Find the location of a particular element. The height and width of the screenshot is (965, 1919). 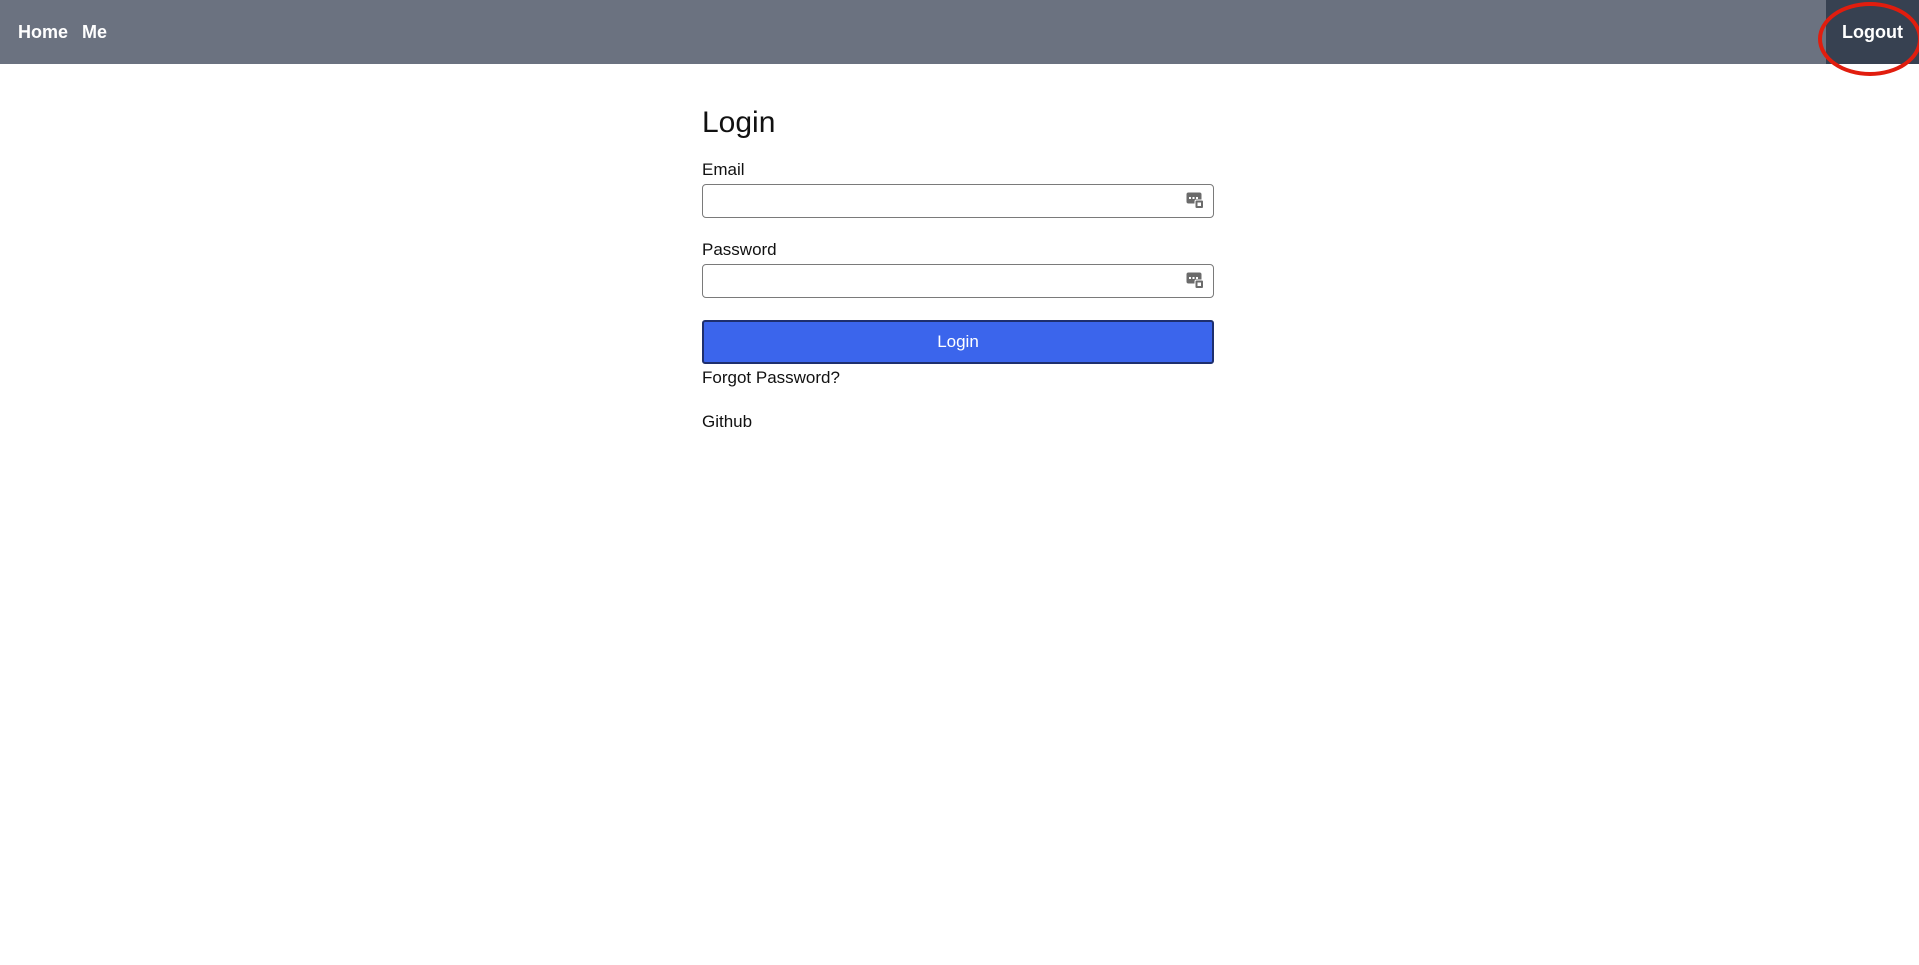

password-label: Password is located at coordinates (739, 249).